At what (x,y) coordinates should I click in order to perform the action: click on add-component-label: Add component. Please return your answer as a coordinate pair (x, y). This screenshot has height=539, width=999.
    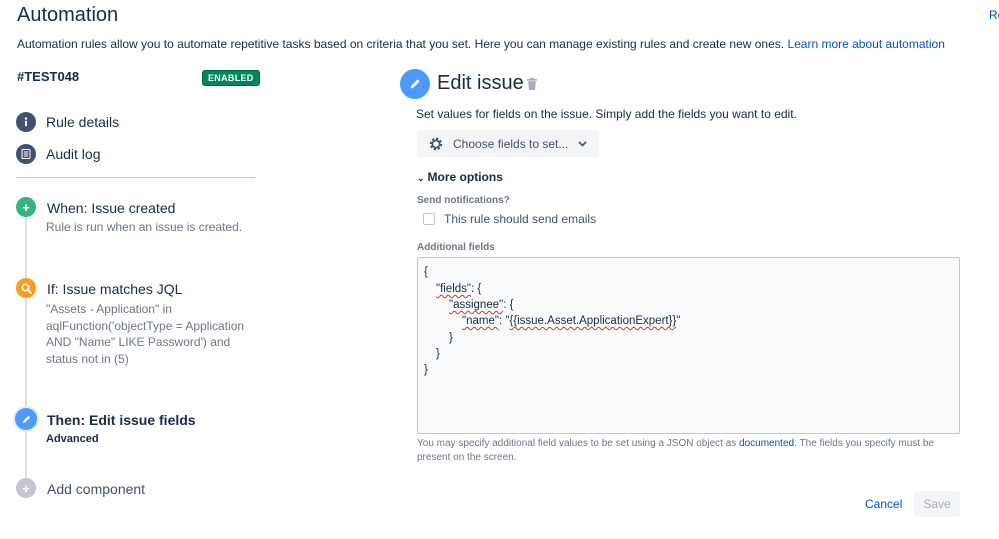
    Looking at the image, I should click on (96, 489).